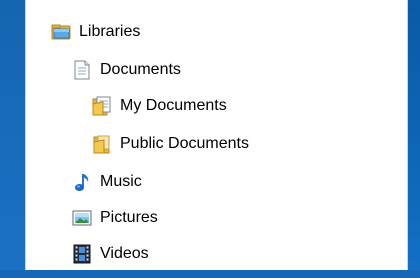 The height and width of the screenshot is (278, 420). I want to click on desktop-background-right, so click(414, 139).